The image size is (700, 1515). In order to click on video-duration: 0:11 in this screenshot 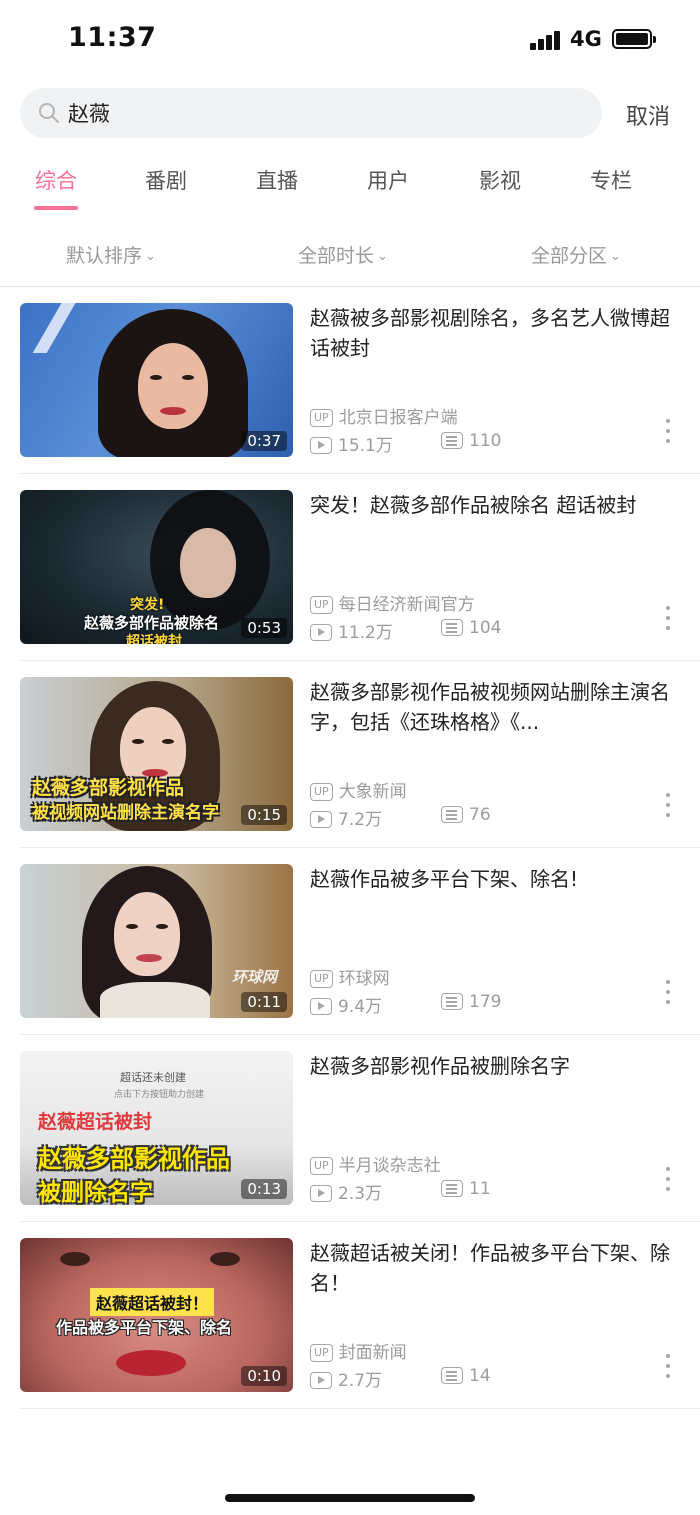, I will do `click(264, 1002)`.